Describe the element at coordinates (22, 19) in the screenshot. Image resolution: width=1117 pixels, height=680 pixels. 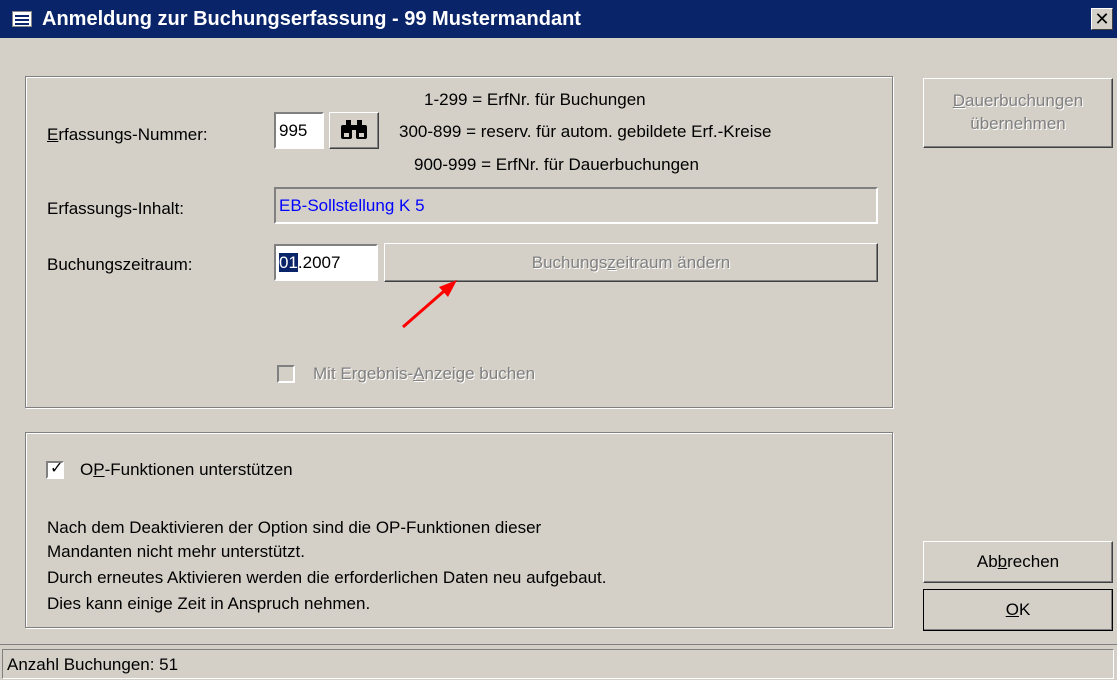
I see `app-window-icon` at that location.